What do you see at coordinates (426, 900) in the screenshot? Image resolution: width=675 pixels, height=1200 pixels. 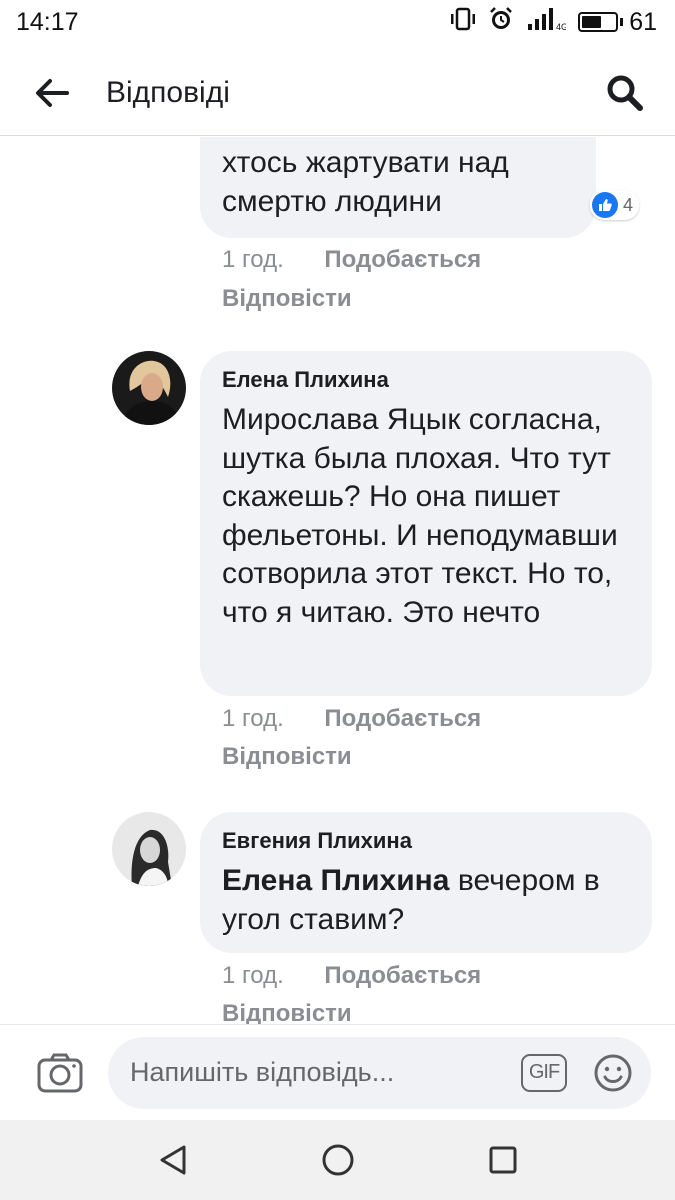 I see `comment-text: Елена Плихина вечером в угол ставим?` at bounding box center [426, 900].